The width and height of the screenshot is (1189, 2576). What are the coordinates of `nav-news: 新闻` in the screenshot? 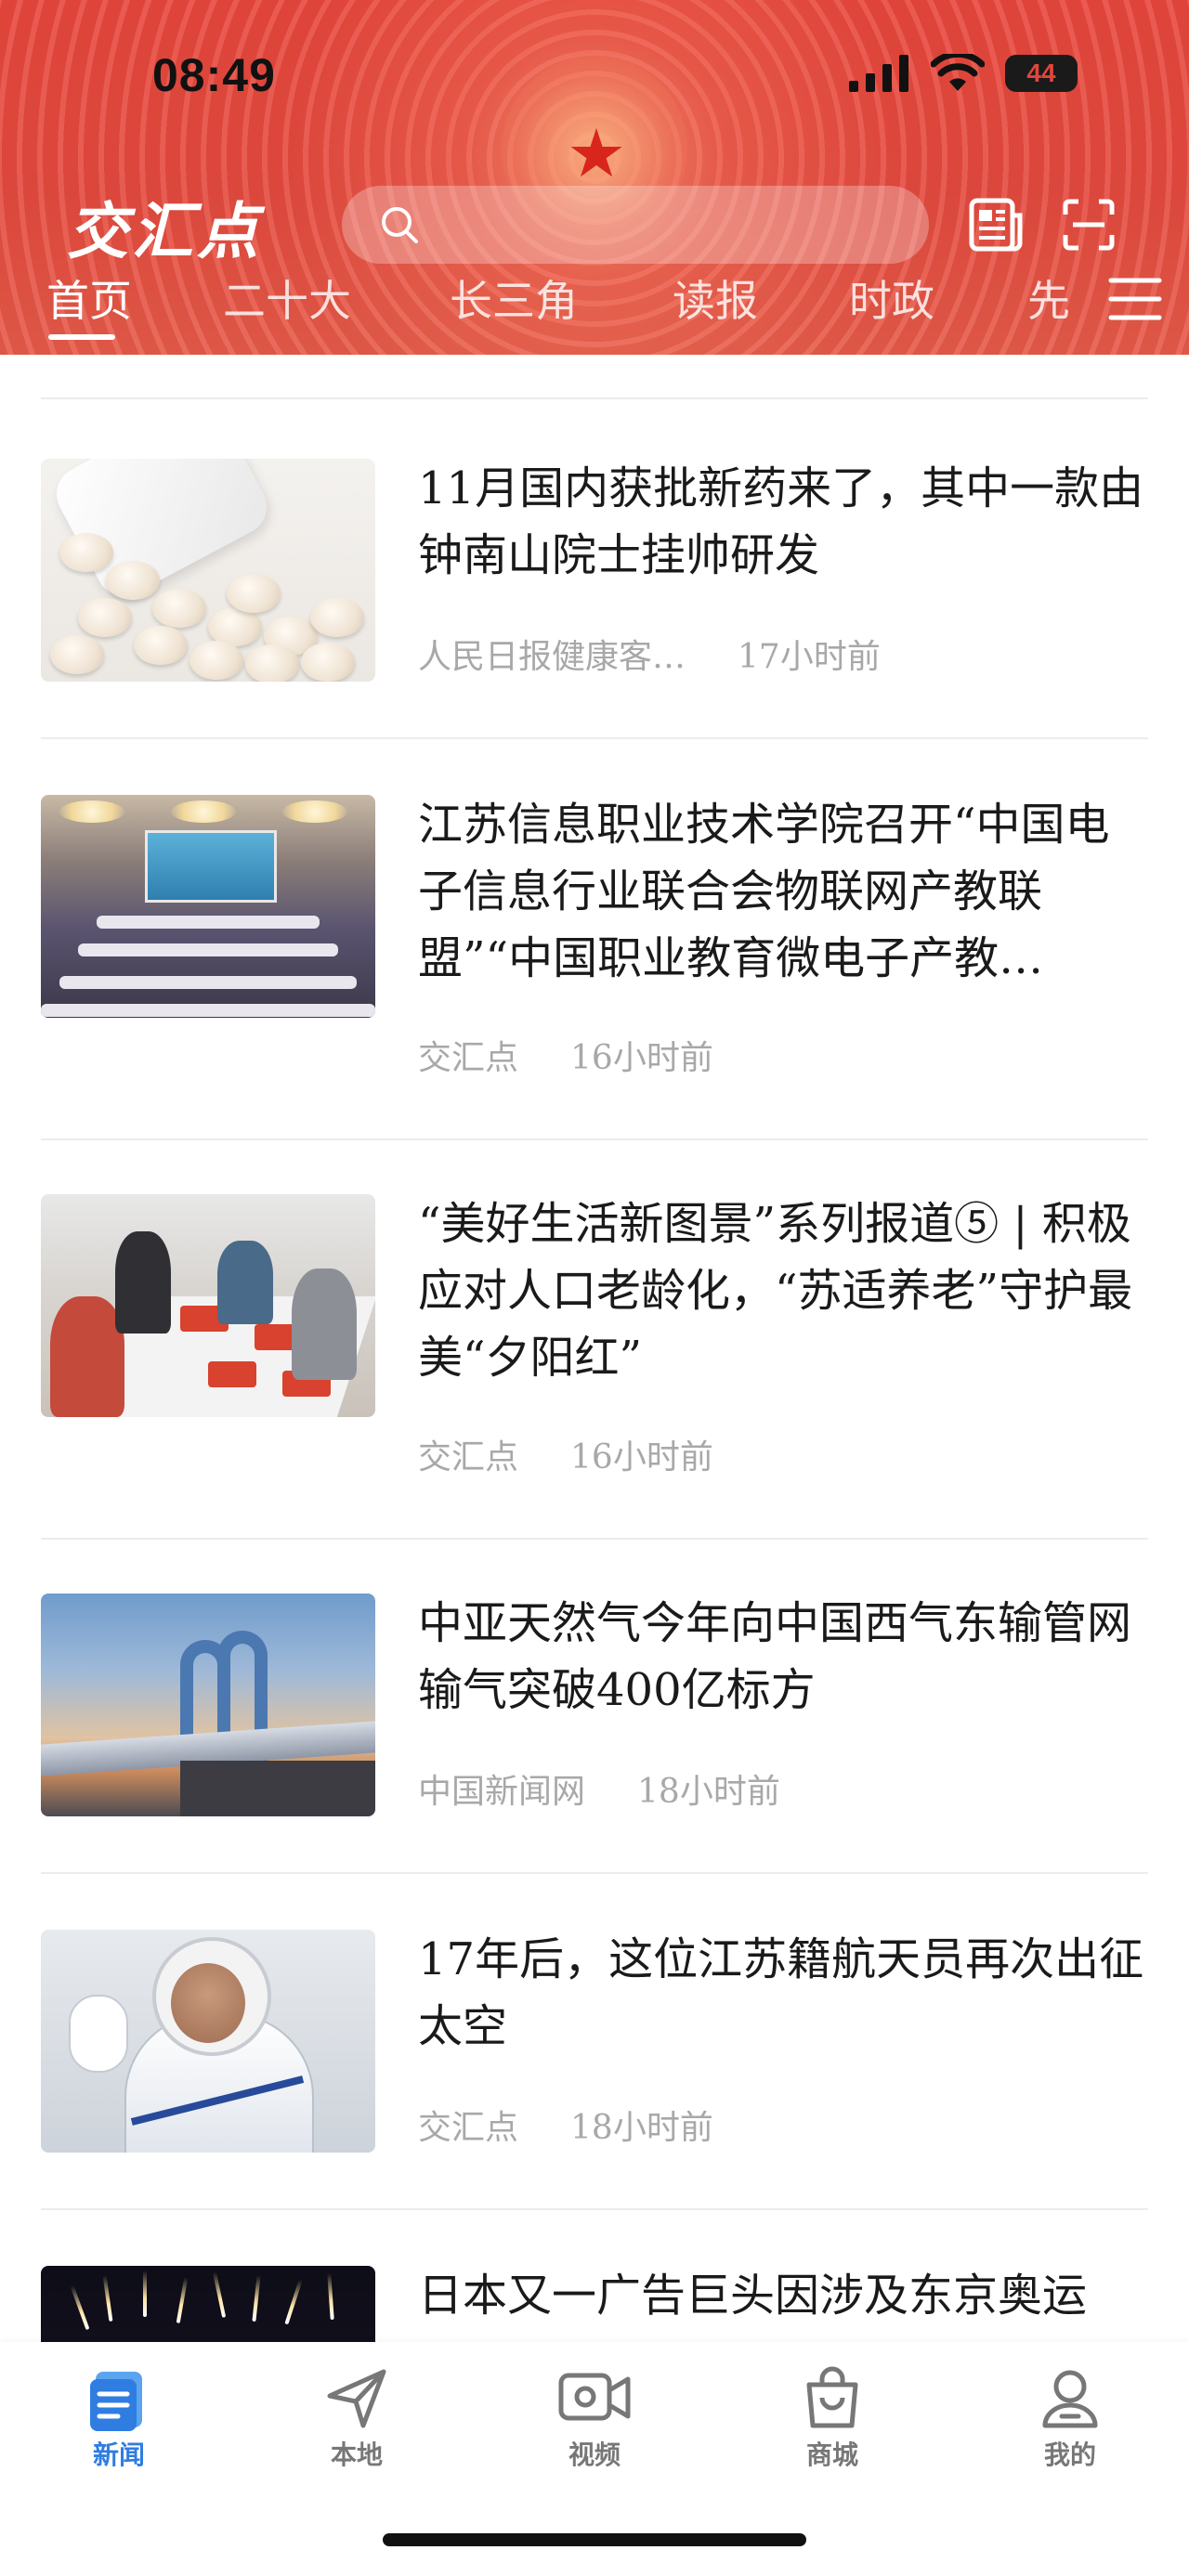 It's located at (119, 2419).